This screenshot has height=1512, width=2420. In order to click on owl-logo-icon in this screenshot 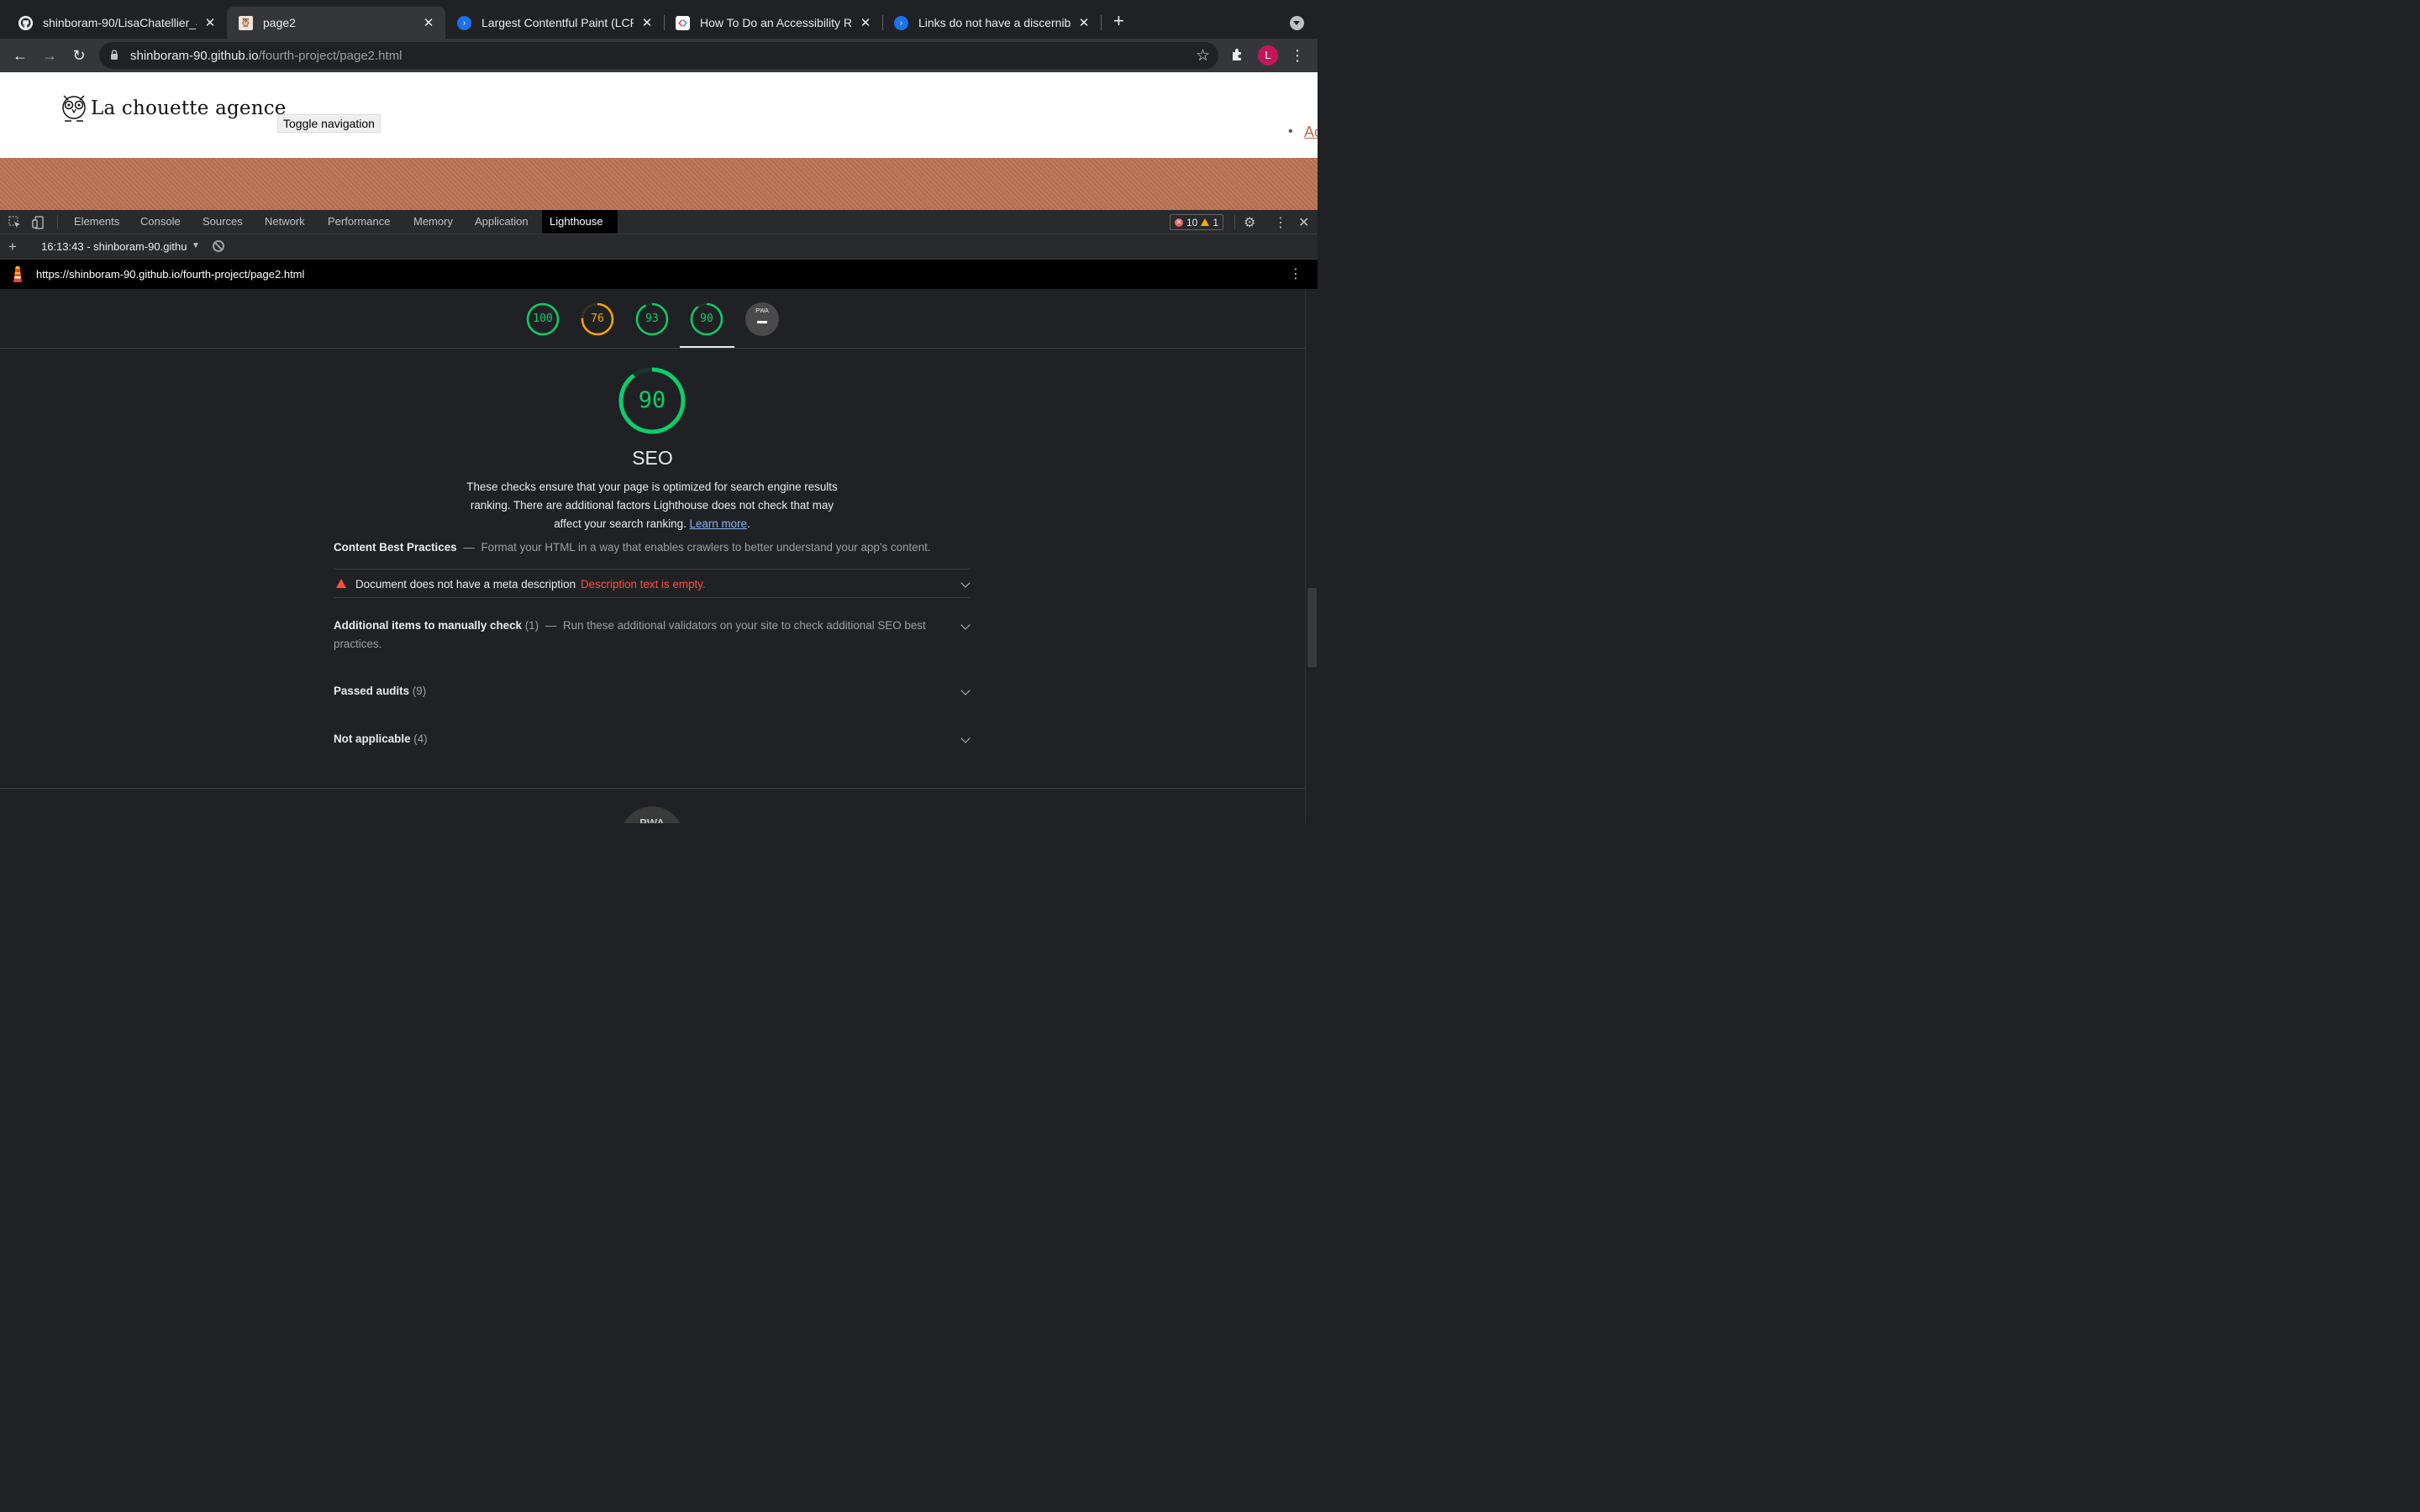, I will do `click(74, 108)`.